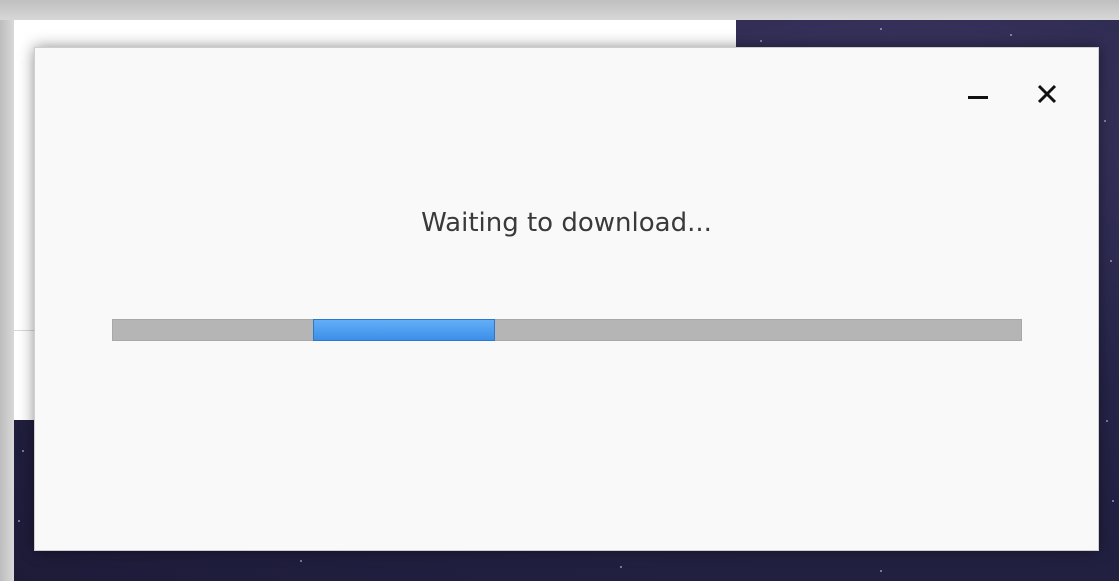 Image resolution: width=1119 pixels, height=581 pixels. What do you see at coordinates (7, 290) in the screenshot?
I see `window-frame-left` at bounding box center [7, 290].